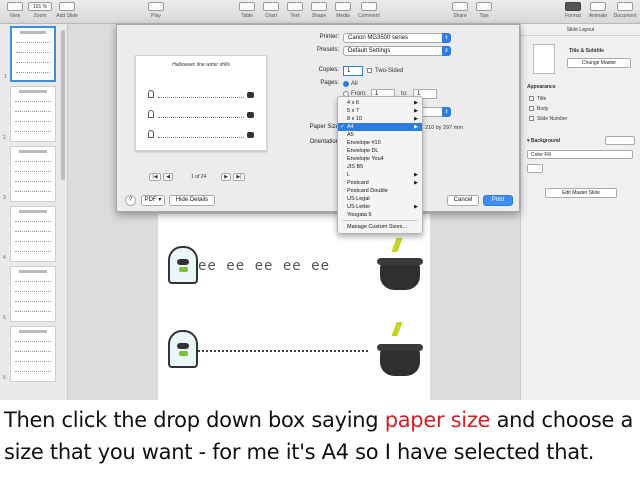 This screenshot has width=640, height=480. What do you see at coordinates (153, 200) in the screenshot?
I see `pdf-button: PDF ▾` at bounding box center [153, 200].